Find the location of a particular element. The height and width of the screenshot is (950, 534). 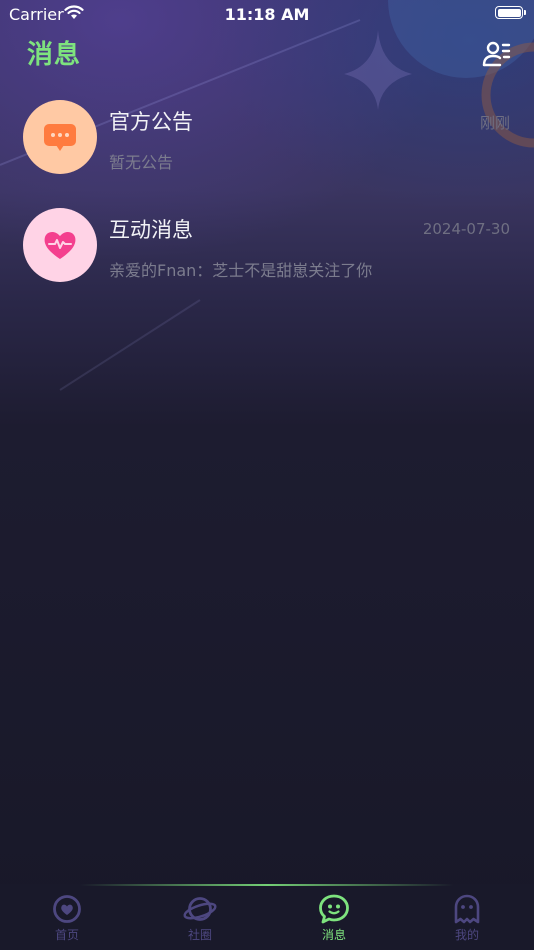

list-item-subtitle: 亲爱的Fnan：芝士不是甜崽关注了你 is located at coordinates (241, 270).